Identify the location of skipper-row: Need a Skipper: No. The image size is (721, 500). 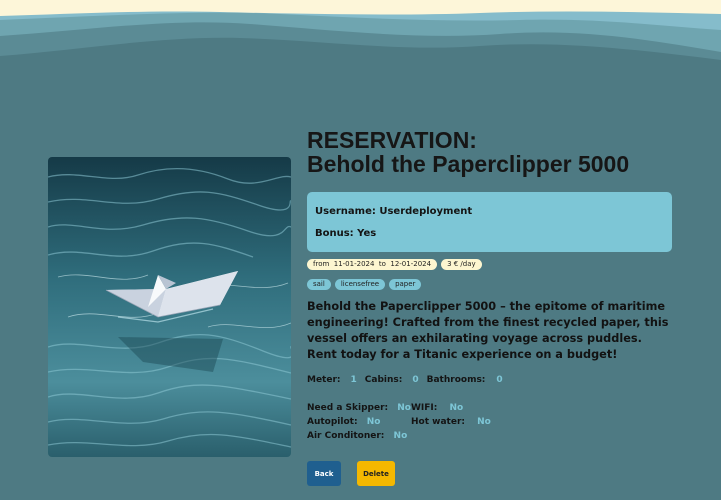
(359, 408).